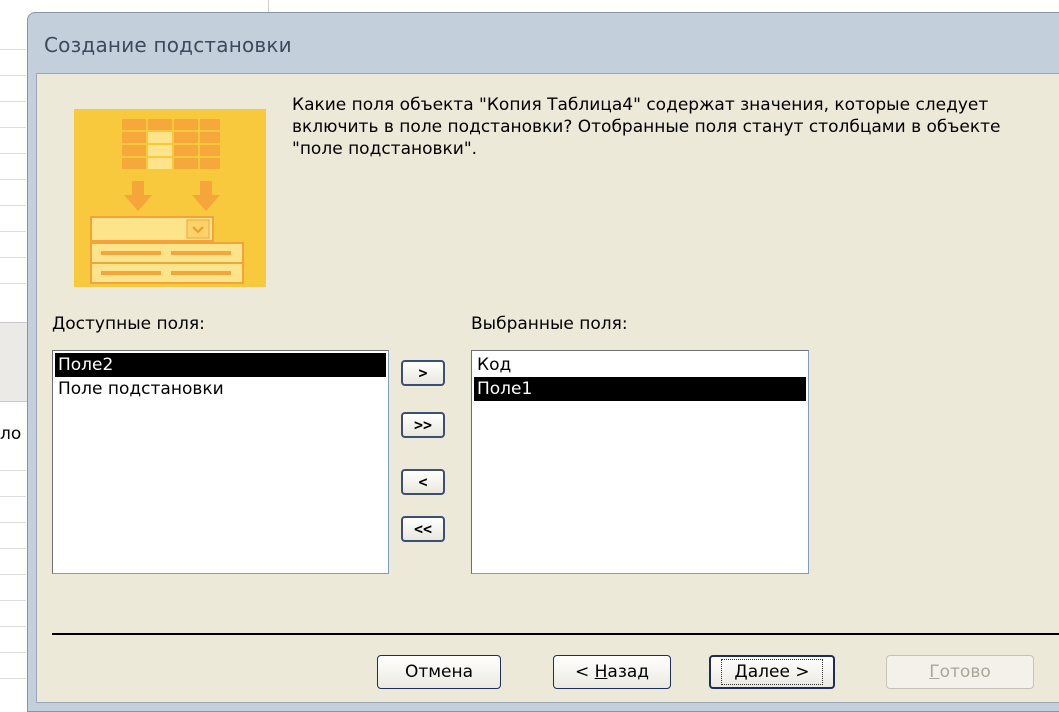 This screenshot has height=712, width=1059. What do you see at coordinates (220, 389) in the screenshot?
I see `available-field-item: Поле подстановки` at bounding box center [220, 389].